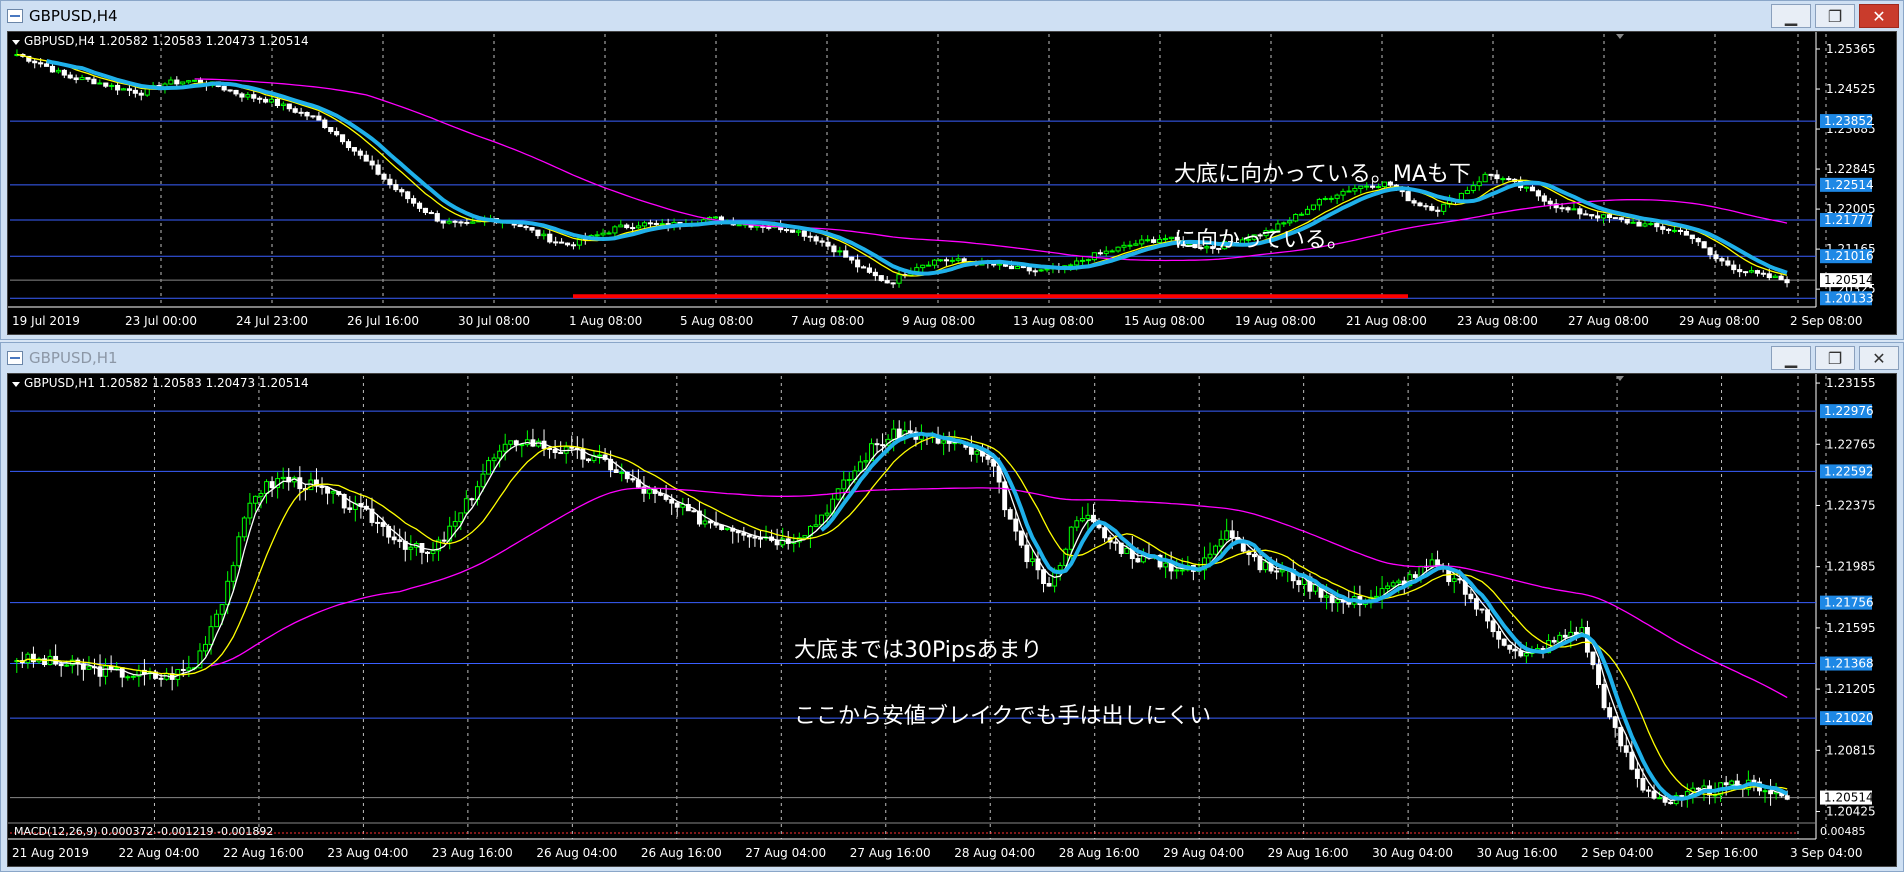  I want to click on time-axis-label: 28 Aug 16:00, so click(1099, 853).